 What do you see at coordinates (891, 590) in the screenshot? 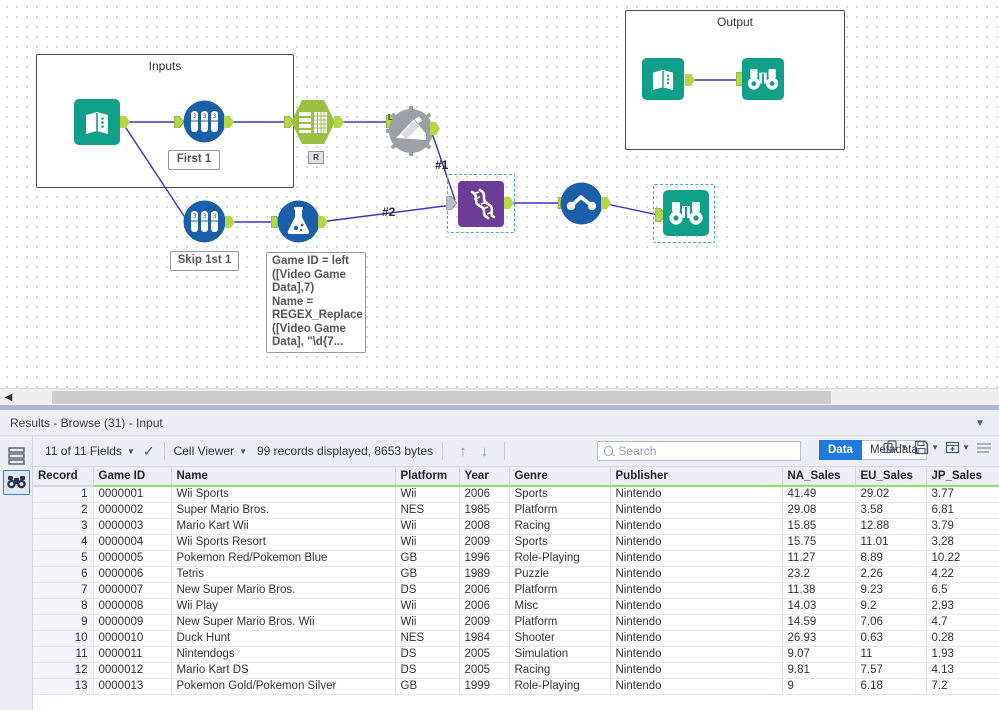
I see `cell-eu-sales: 9.23` at bounding box center [891, 590].